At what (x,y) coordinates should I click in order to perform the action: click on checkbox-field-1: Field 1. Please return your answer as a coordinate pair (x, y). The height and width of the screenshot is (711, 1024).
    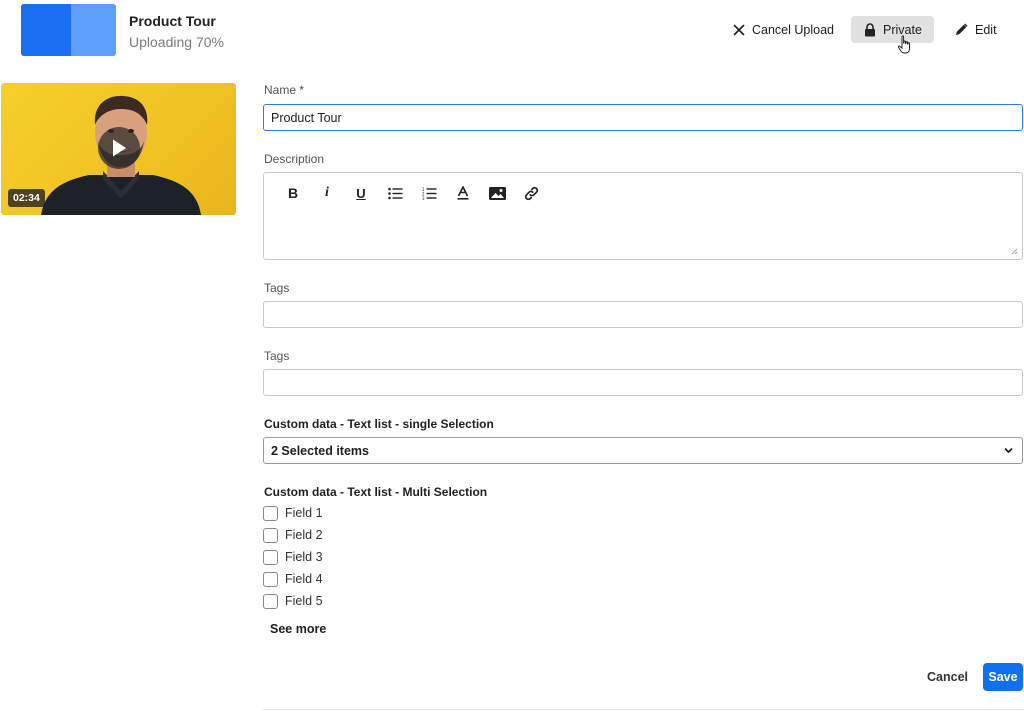
    Looking at the image, I should click on (293, 513).